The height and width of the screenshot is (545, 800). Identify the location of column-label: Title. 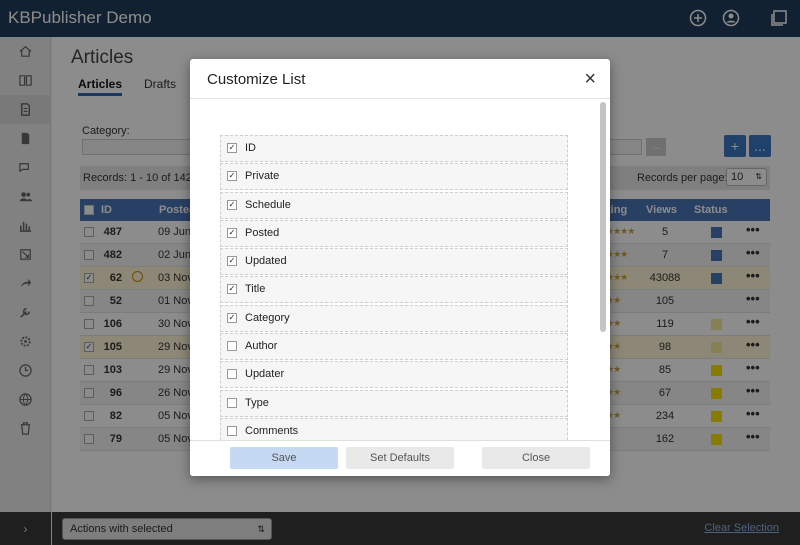
(255, 289).